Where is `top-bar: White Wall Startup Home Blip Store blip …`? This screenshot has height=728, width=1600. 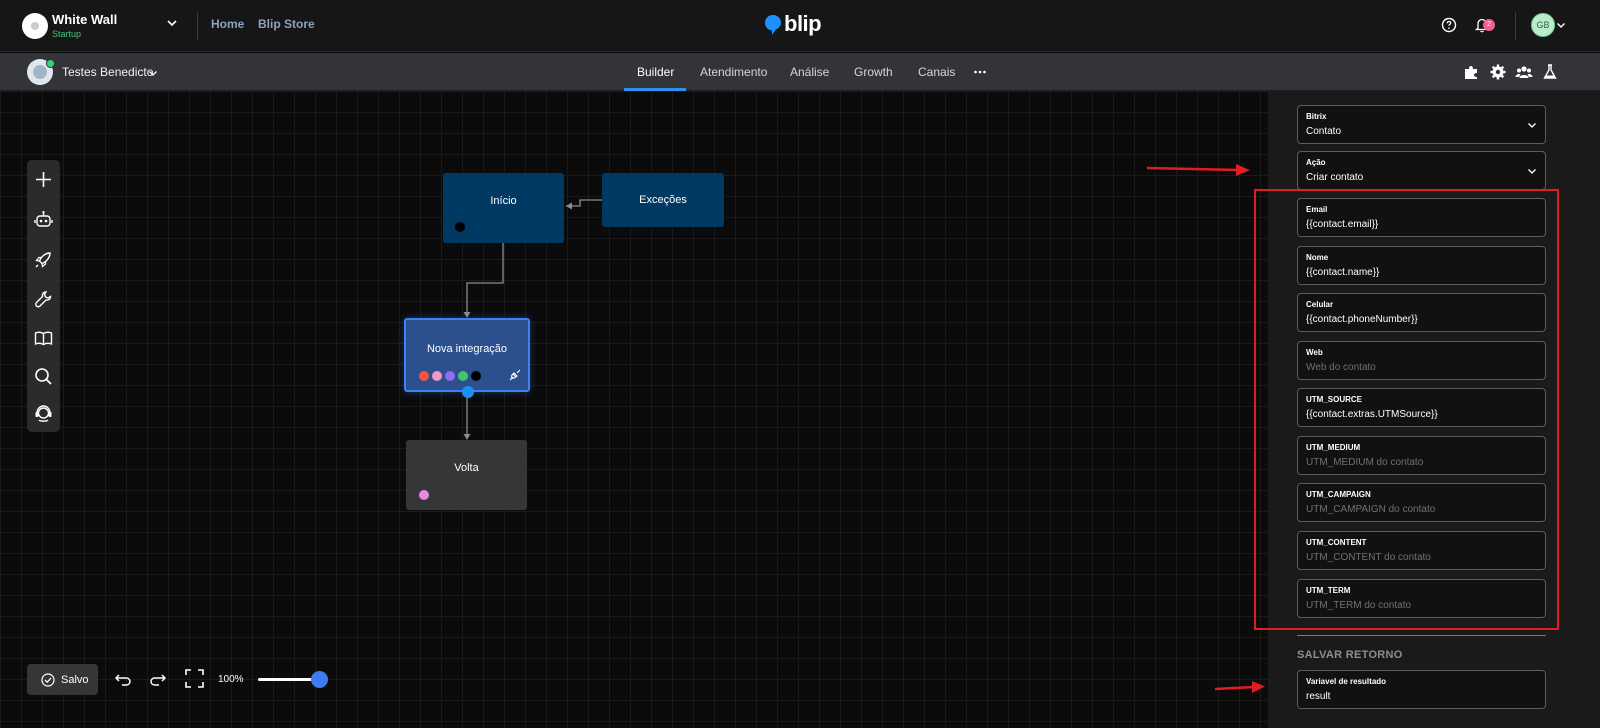 top-bar: White Wall Startup Home Blip Store blip … is located at coordinates (800, 26).